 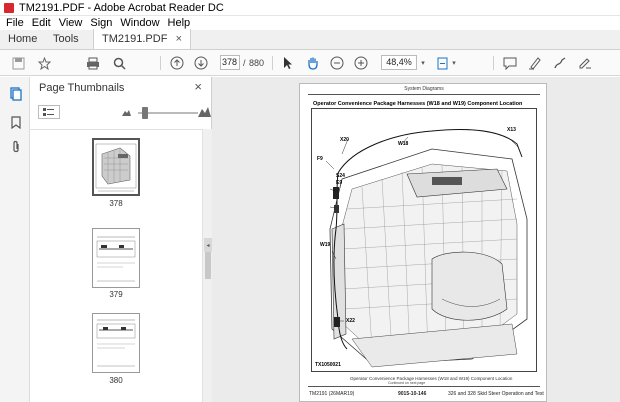 What do you see at coordinates (257, 63) in the screenshot?
I see `page-count: 880` at bounding box center [257, 63].